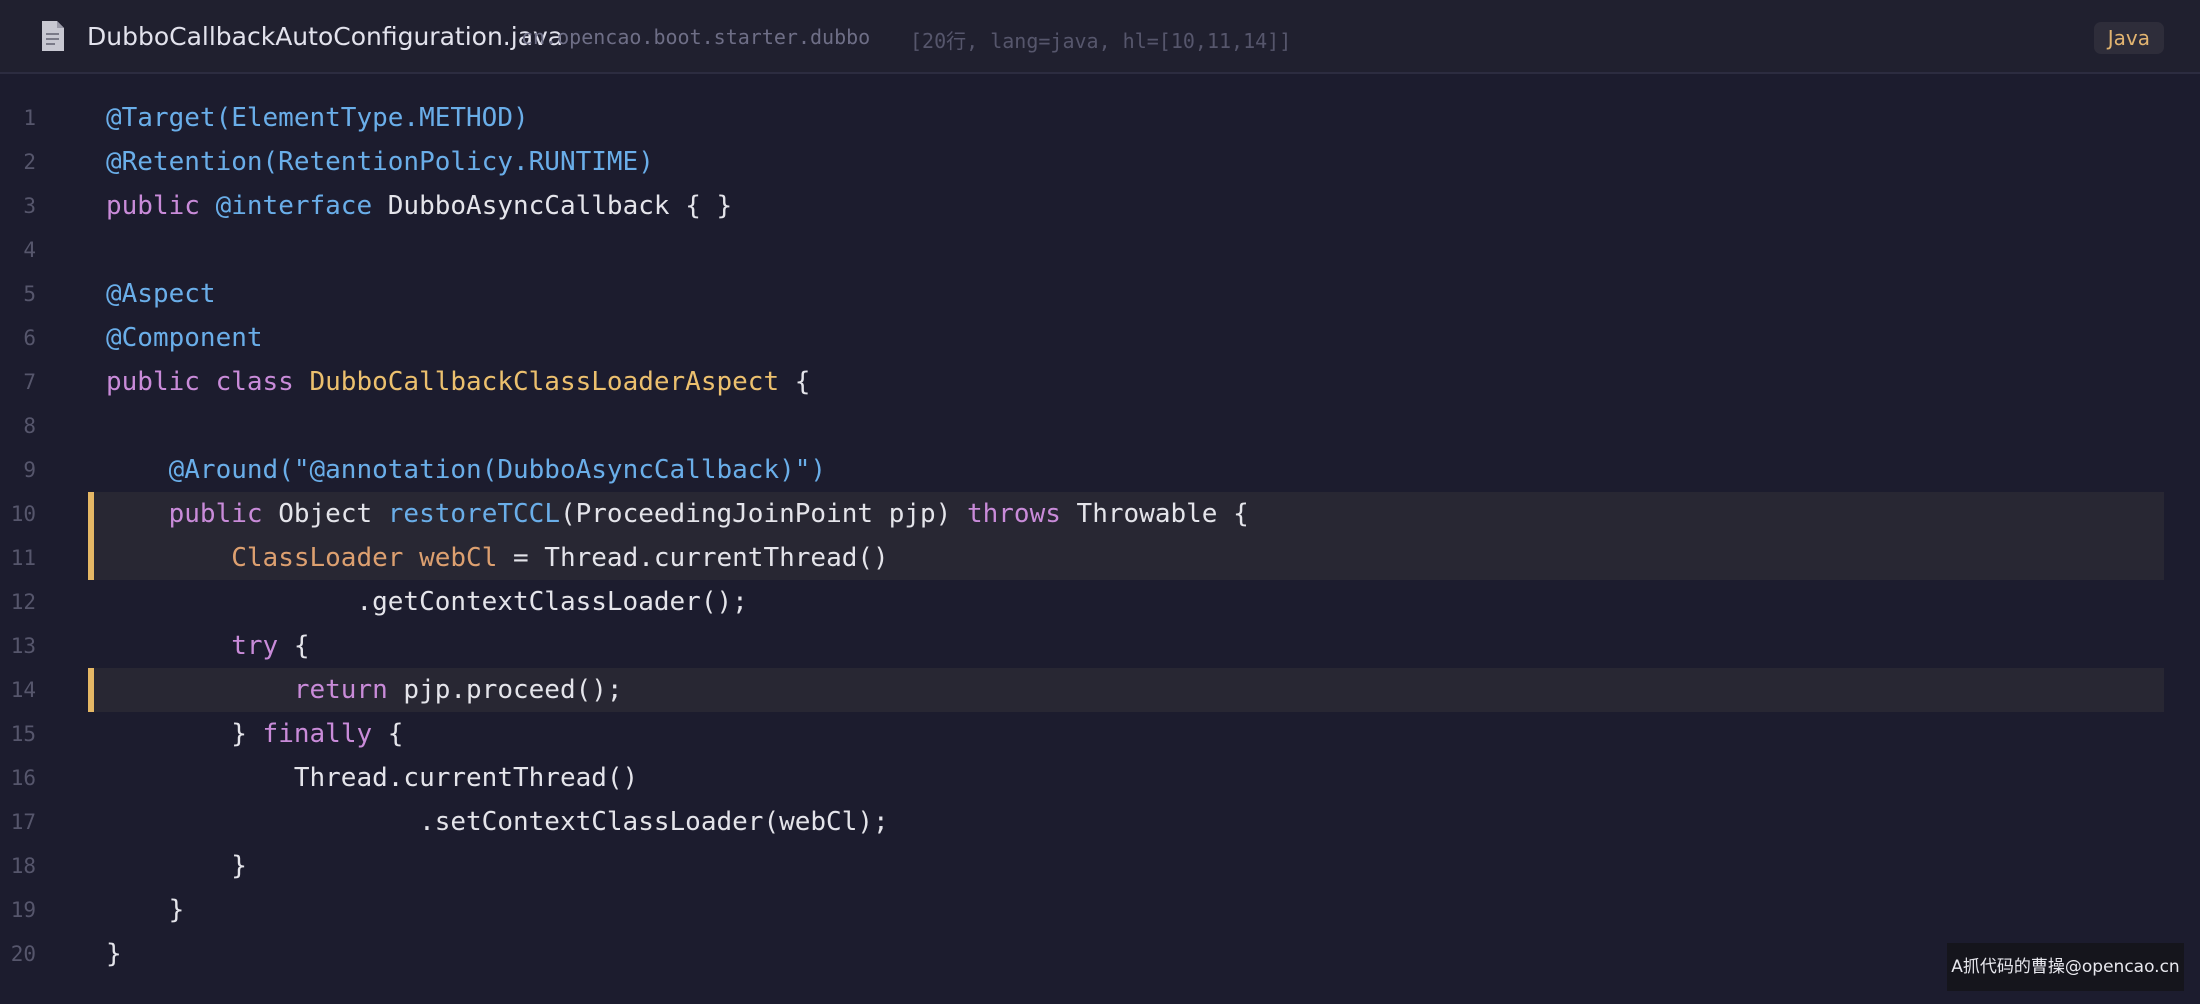 Image resolution: width=2200 pixels, height=1004 pixels. Describe the element at coordinates (763, 514) in the screenshot. I see `code-token: (ProceedingJoinPoint pjp)` at that location.